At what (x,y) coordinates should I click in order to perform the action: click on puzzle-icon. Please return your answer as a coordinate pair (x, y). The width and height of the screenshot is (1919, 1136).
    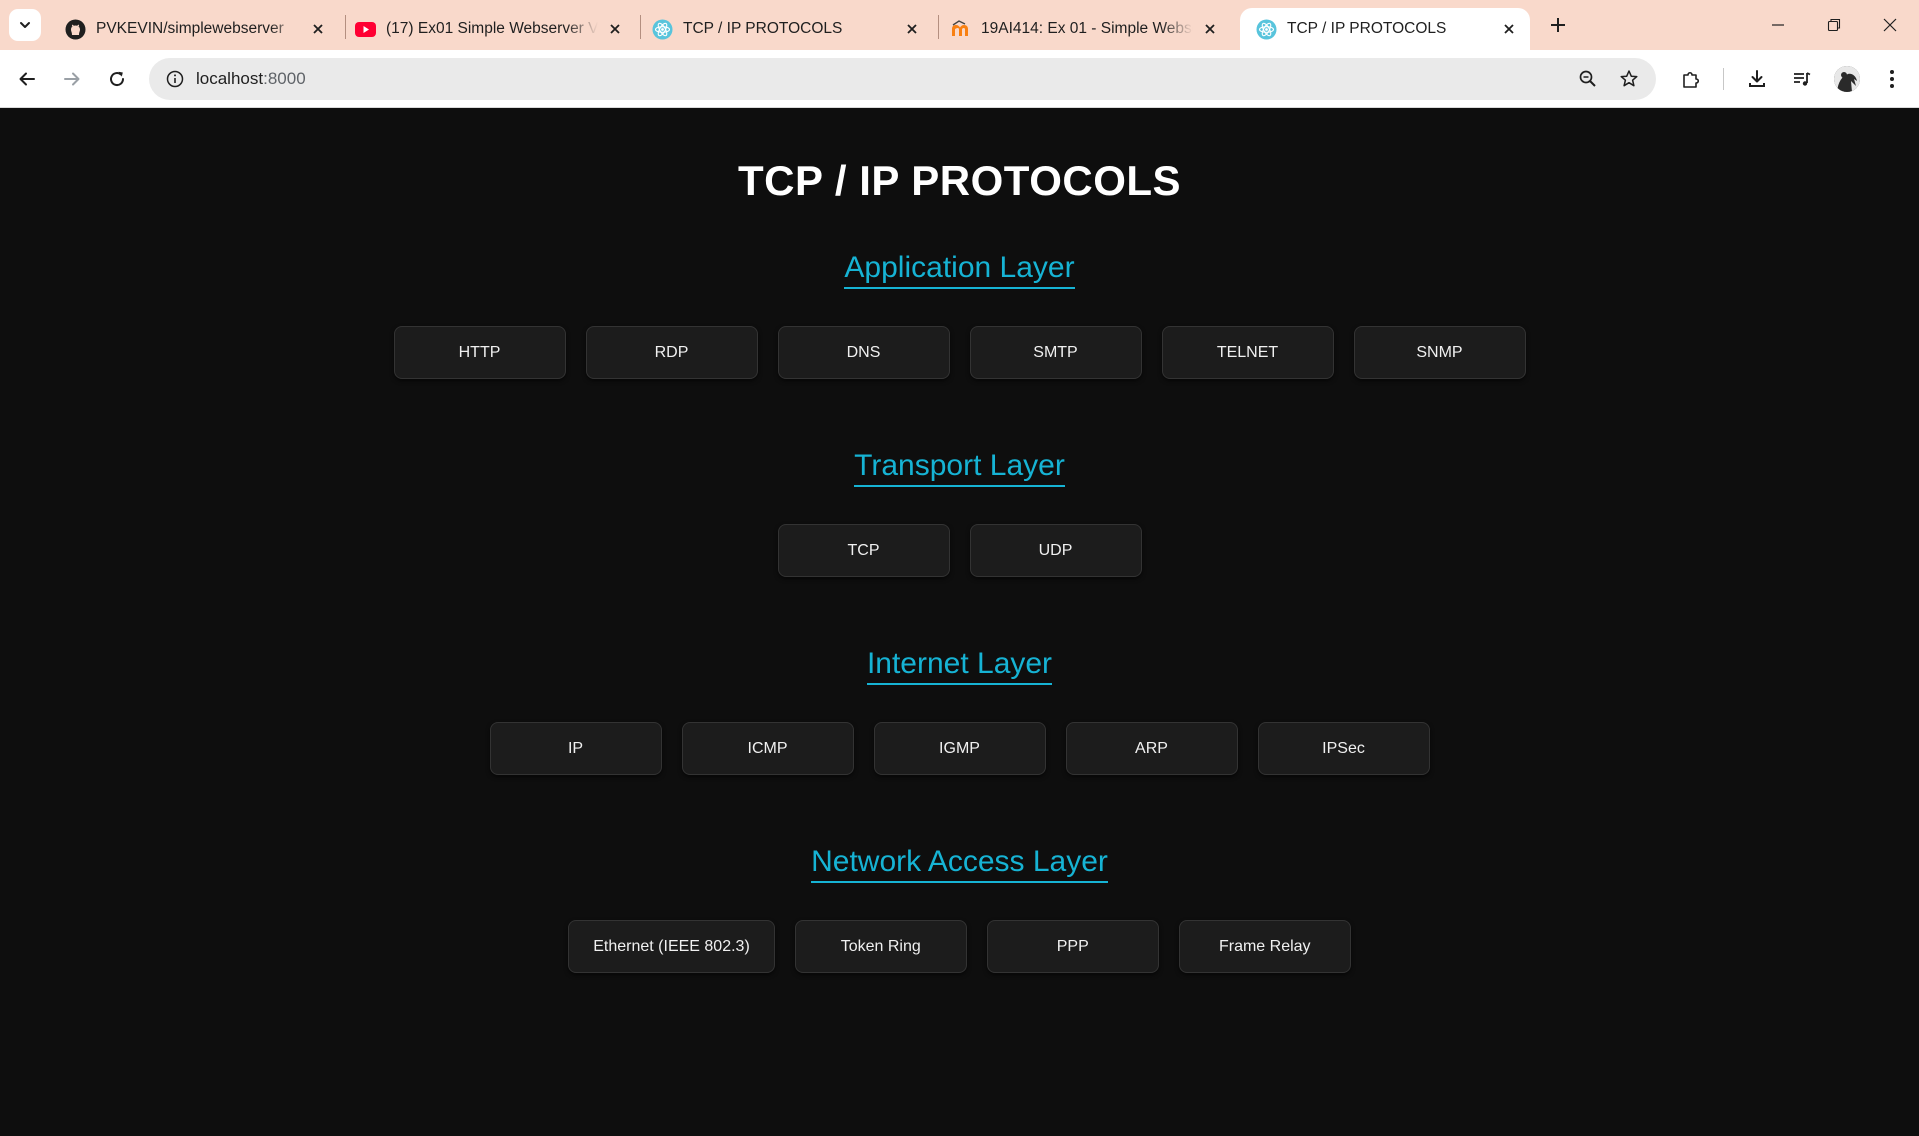
    Looking at the image, I should click on (1691, 79).